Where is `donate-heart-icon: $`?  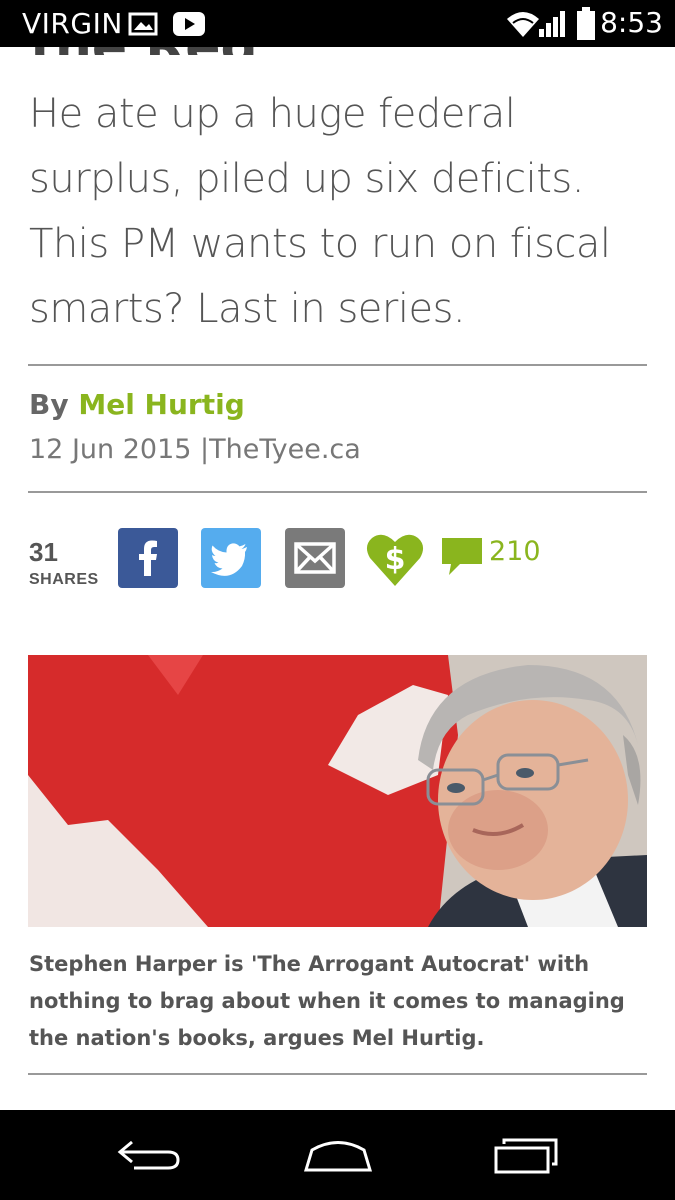
donate-heart-icon: $ is located at coordinates (395, 558).